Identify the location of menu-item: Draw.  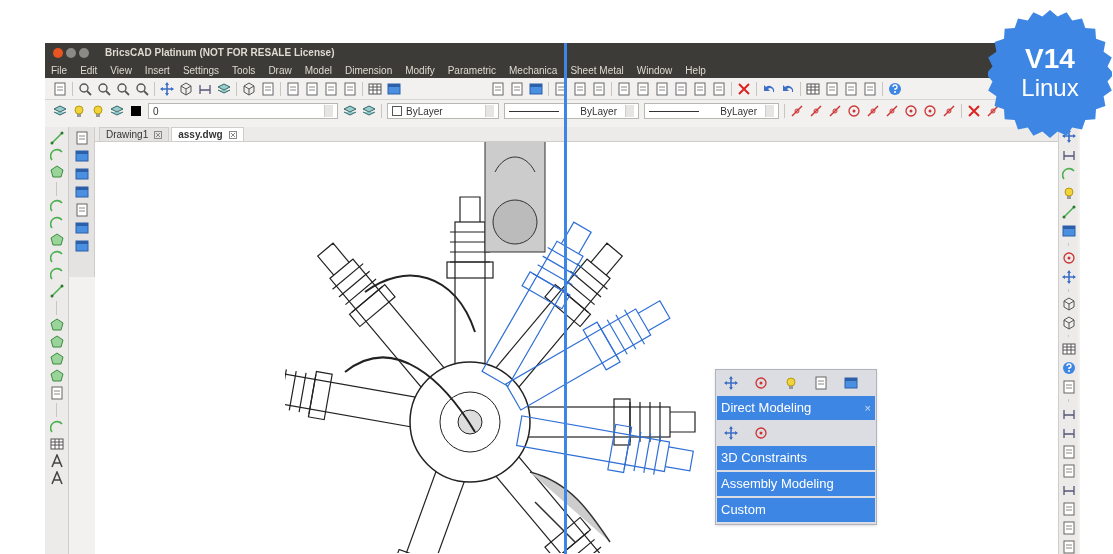
(280, 70).